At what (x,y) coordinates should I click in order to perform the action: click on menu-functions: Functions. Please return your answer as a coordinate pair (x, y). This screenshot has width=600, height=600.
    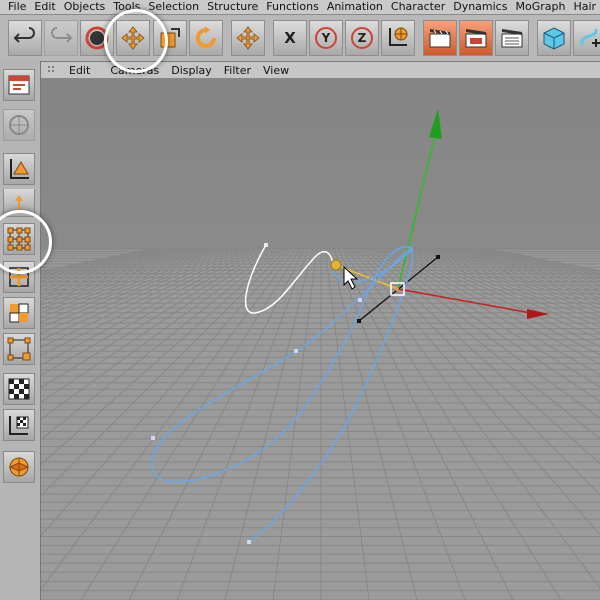
    Looking at the image, I should click on (288, 7).